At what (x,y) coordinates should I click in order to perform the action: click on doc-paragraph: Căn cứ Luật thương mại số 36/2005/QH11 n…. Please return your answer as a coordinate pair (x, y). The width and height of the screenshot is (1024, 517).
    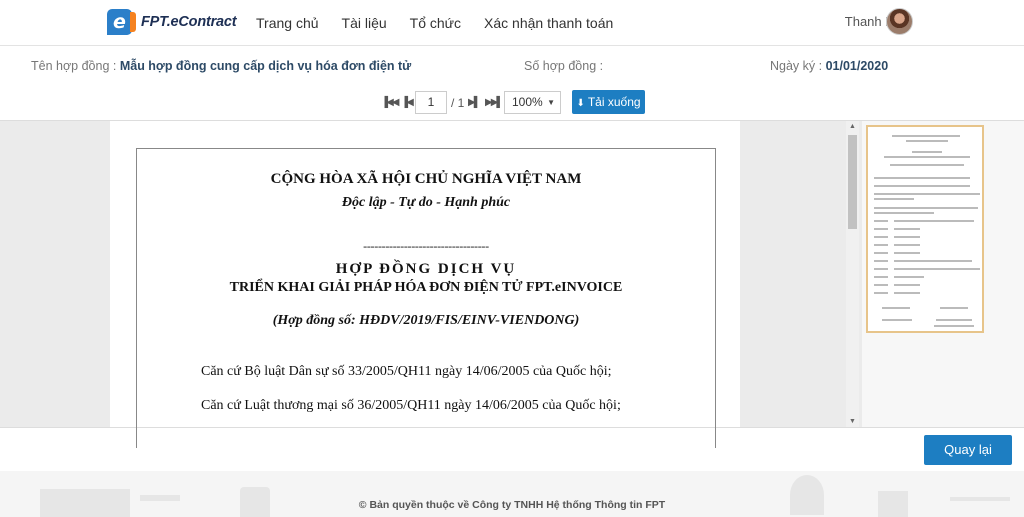
    Looking at the image, I should click on (411, 405).